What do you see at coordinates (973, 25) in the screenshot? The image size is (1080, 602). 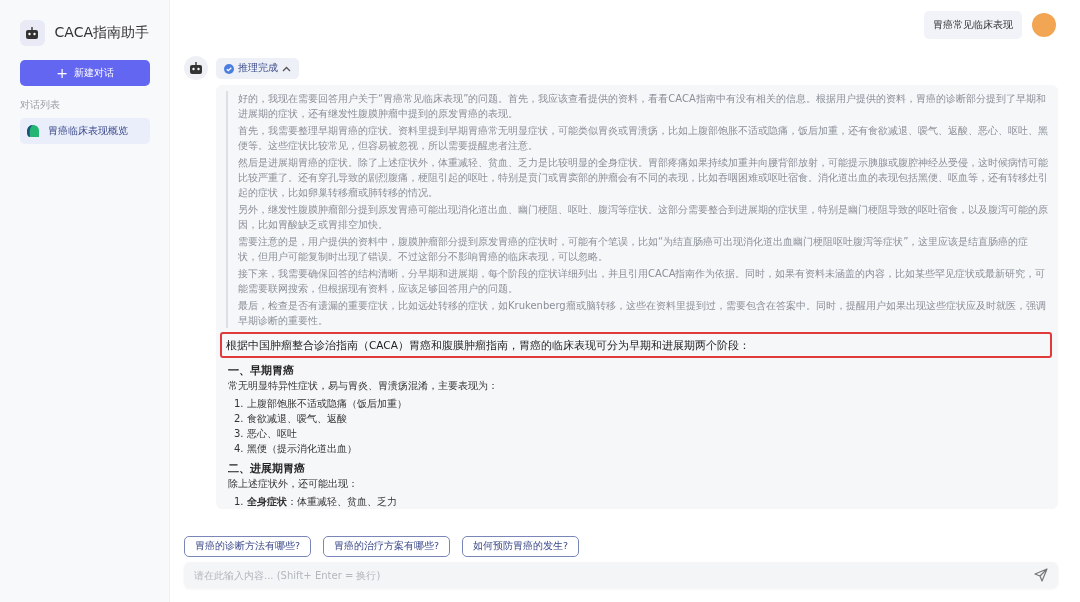 I see `topic-button: 胃癌常见临床表现` at bounding box center [973, 25].